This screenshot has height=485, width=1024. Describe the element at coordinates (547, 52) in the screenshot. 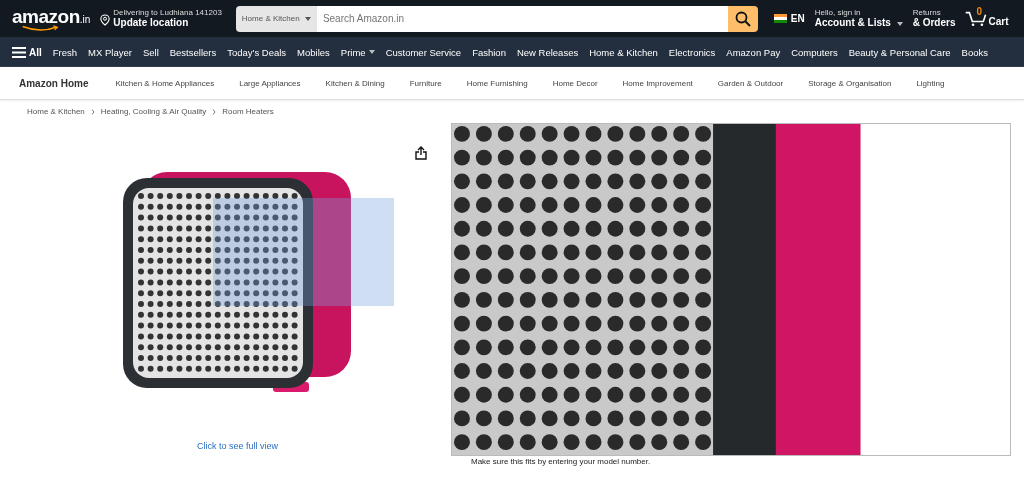

I see `nav-link: New Releases` at that location.